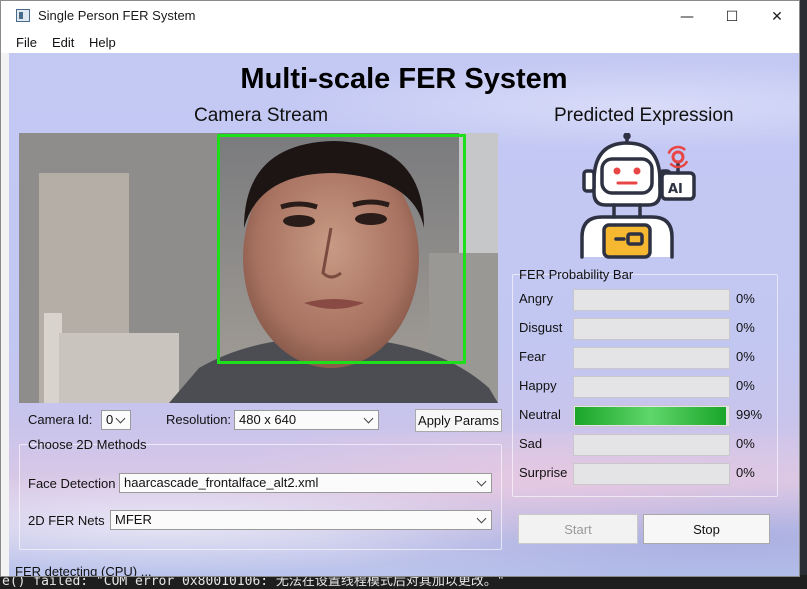 The height and width of the screenshot is (589, 807). Describe the element at coordinates (60, 419) in the screenshot. I see `camera-id-label: Camera Id:` at that location.